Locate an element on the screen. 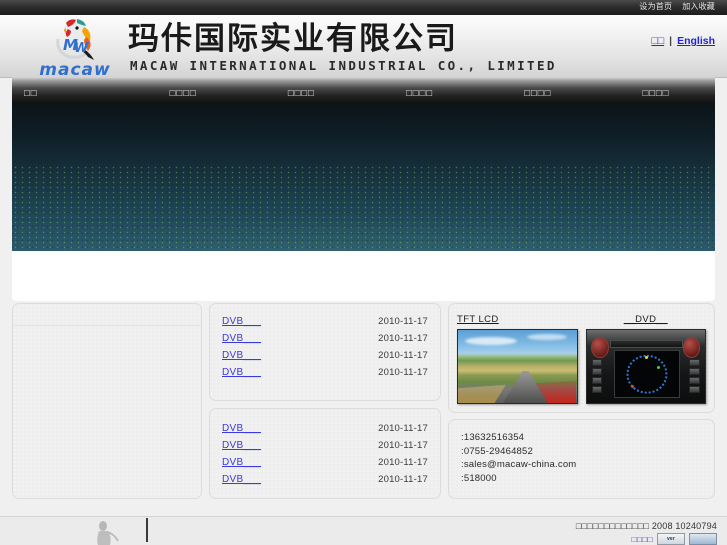 Image resolution: width=727 pixels, height=545 pixels. dial-dot is located at coordinates (658, 367).